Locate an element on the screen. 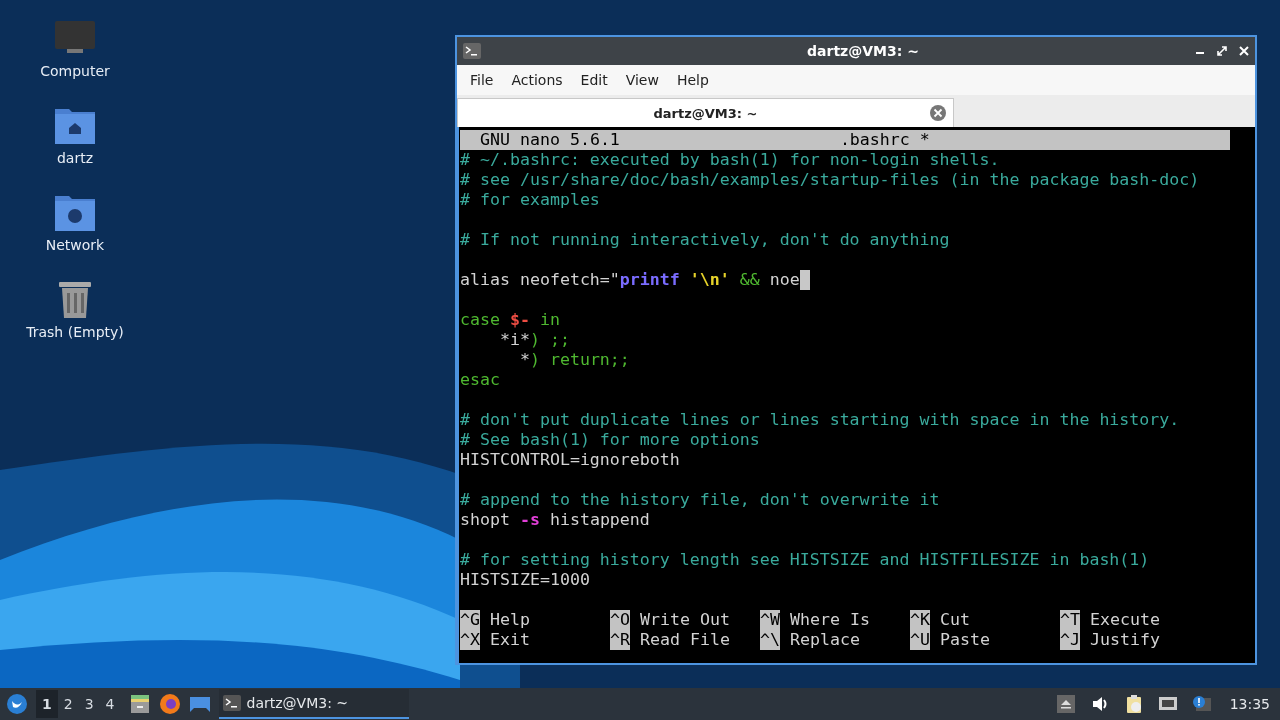 The image size is (1280, 720). menu-item: View is located at coordinates (642, 80).